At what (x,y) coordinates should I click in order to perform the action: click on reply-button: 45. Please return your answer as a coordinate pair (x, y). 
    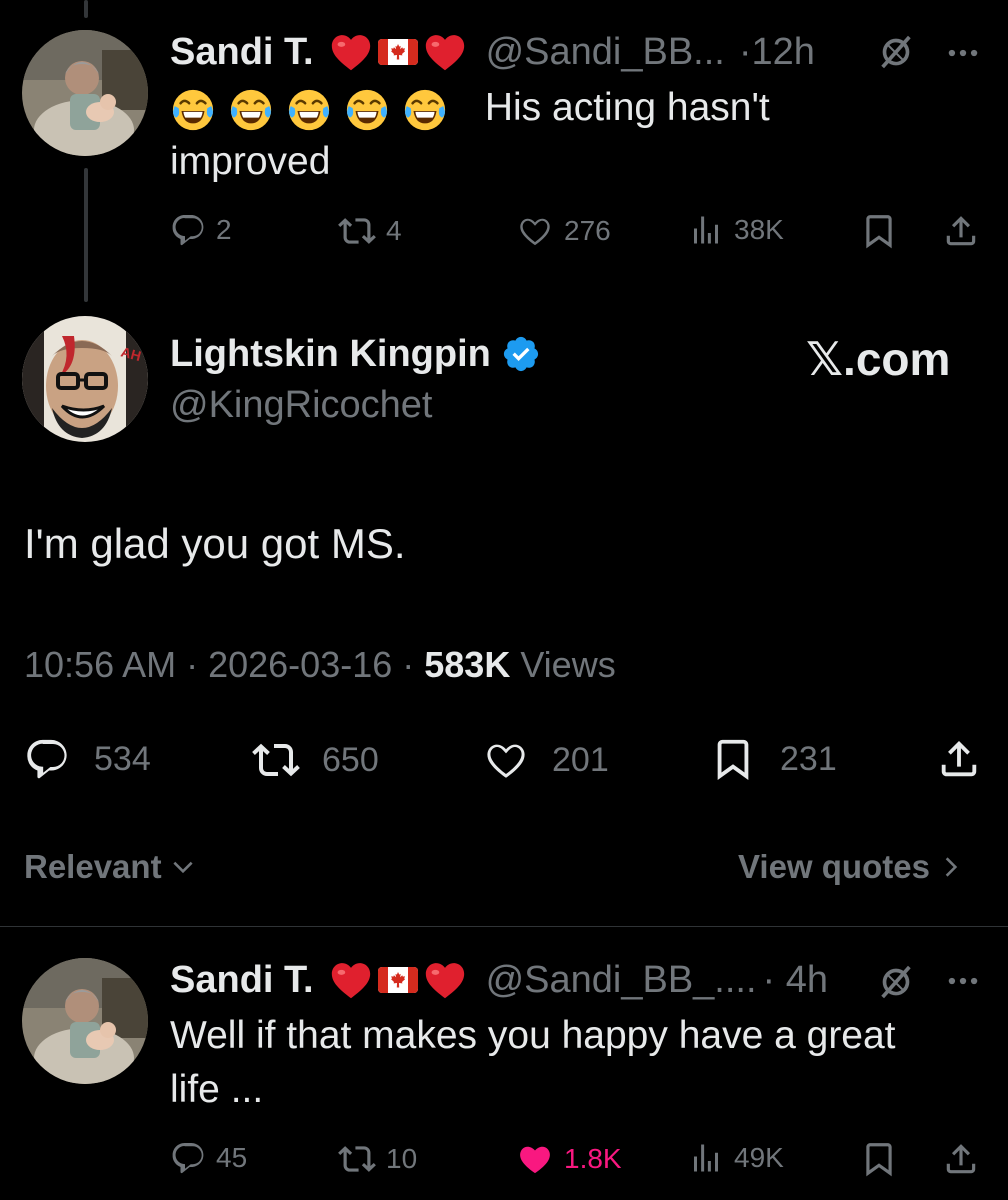
    Looking at the image, I should click on (208, 1158).